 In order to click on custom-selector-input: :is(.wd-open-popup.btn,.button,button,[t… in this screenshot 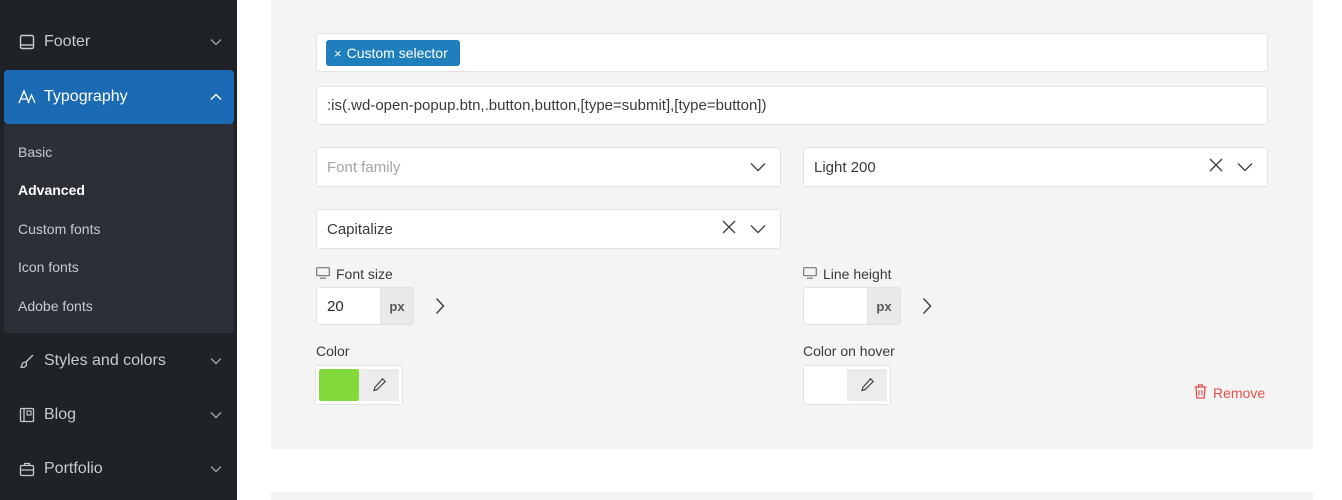, I will do `click(792, 105)`.